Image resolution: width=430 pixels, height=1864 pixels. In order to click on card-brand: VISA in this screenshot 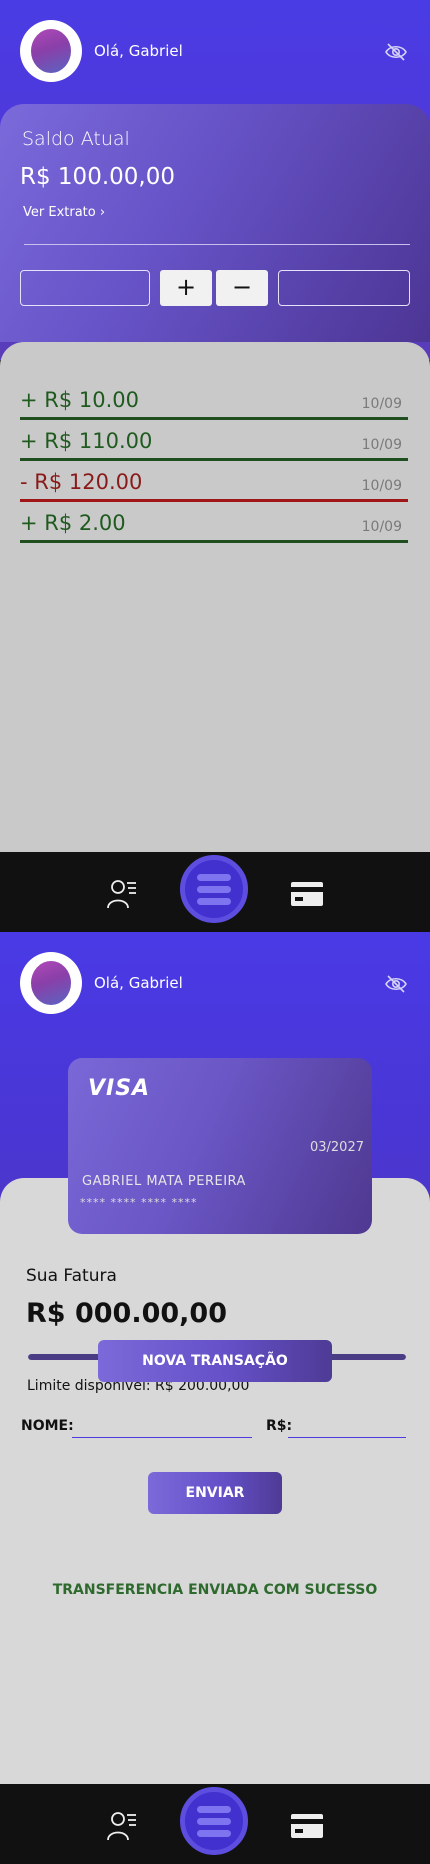, I will do `click(119, 1088)`.